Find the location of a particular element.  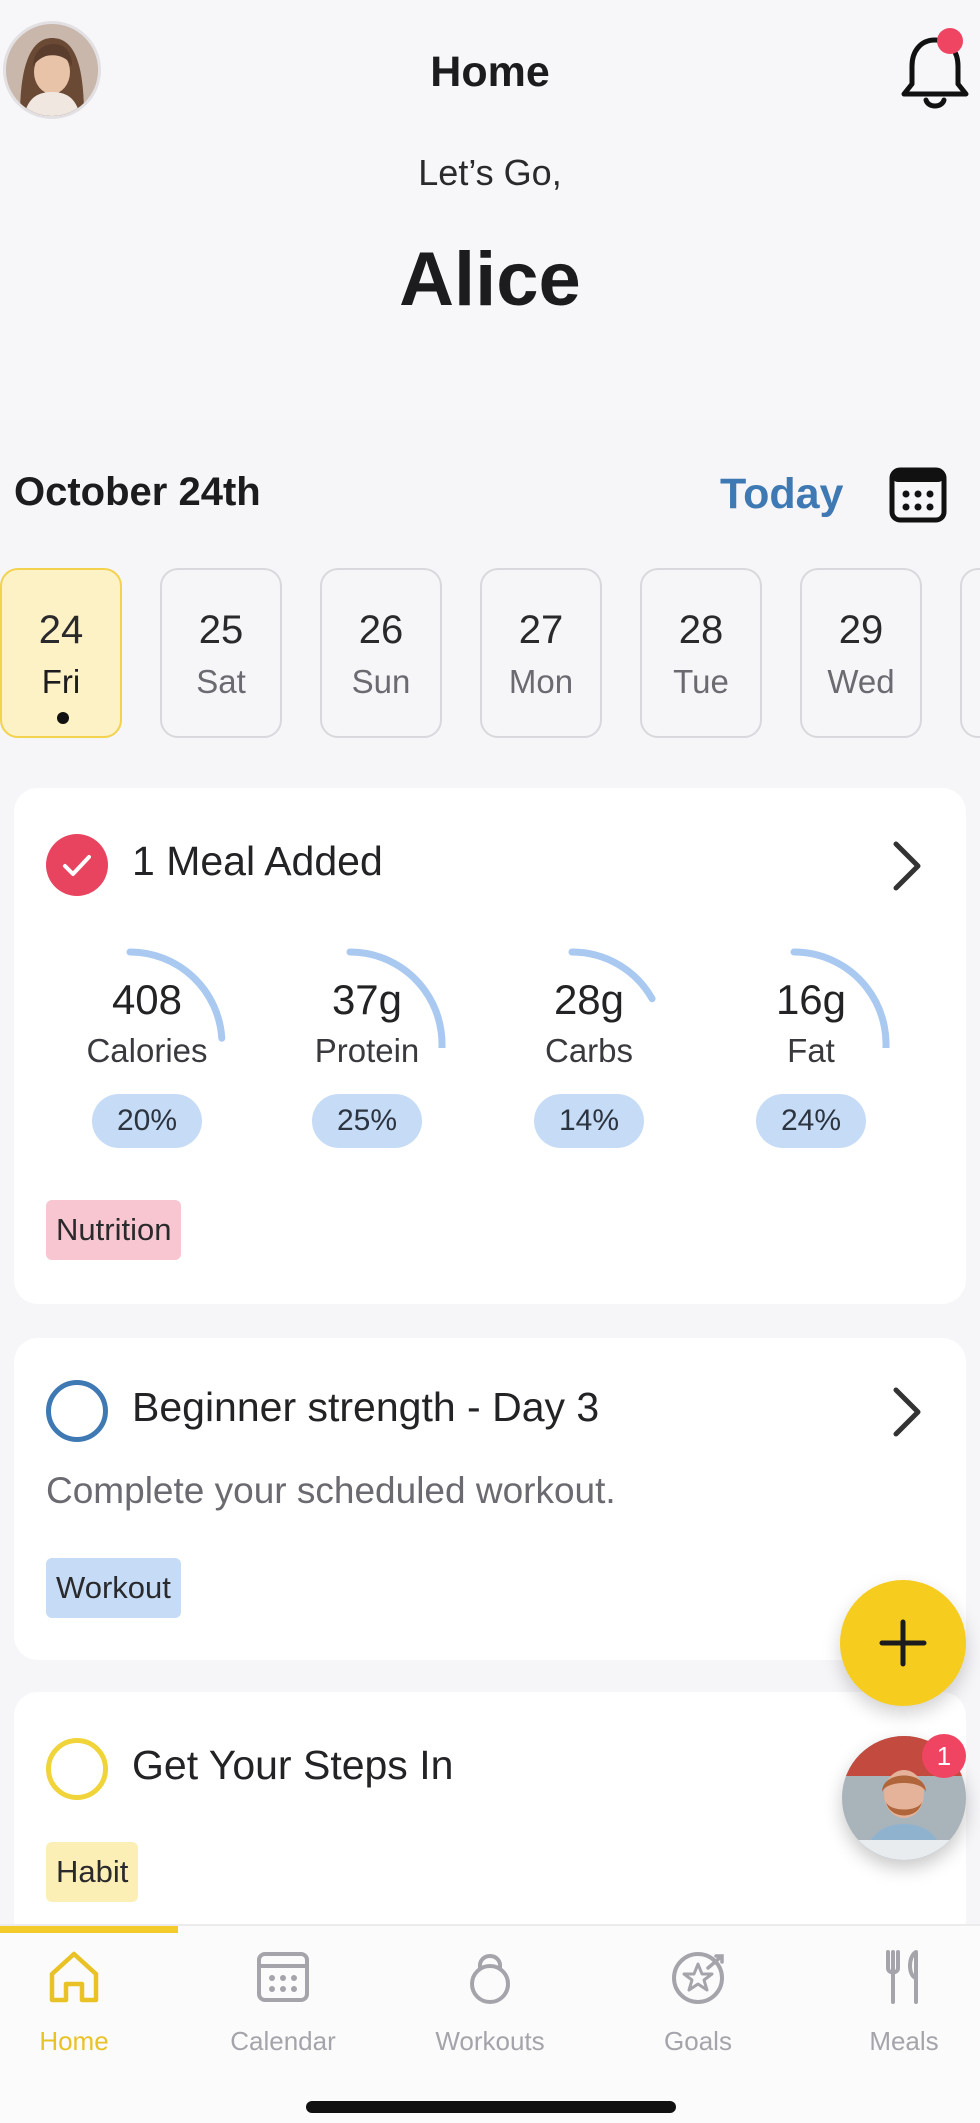

macro-label: Fat is located at coordinates (811, 1050).